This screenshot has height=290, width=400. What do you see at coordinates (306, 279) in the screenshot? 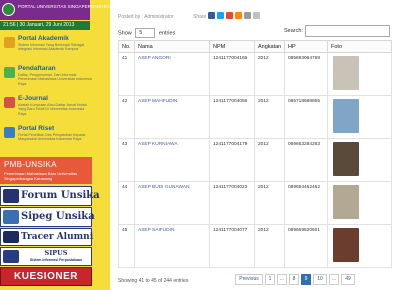
I see `page-button: 9` at bounding box center [306, 279].